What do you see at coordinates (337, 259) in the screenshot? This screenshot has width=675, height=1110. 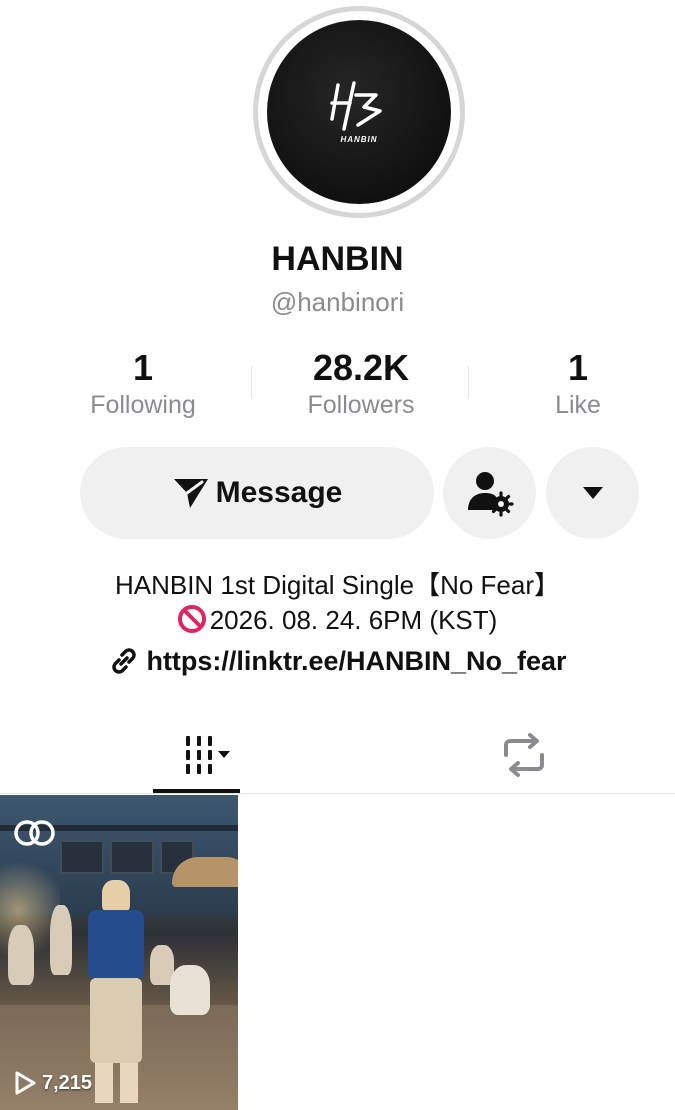 I see `display-name: HANBIN` at bounding box center [337, 259].